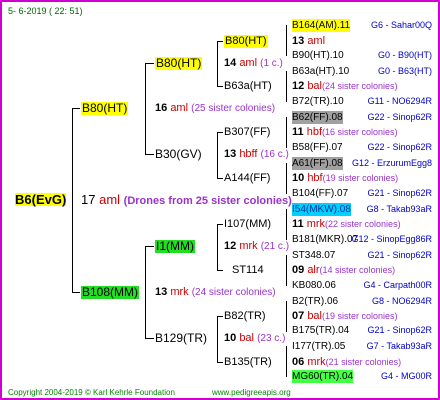  I want to click on gen4-4: A144(FF), so click(247, 178).